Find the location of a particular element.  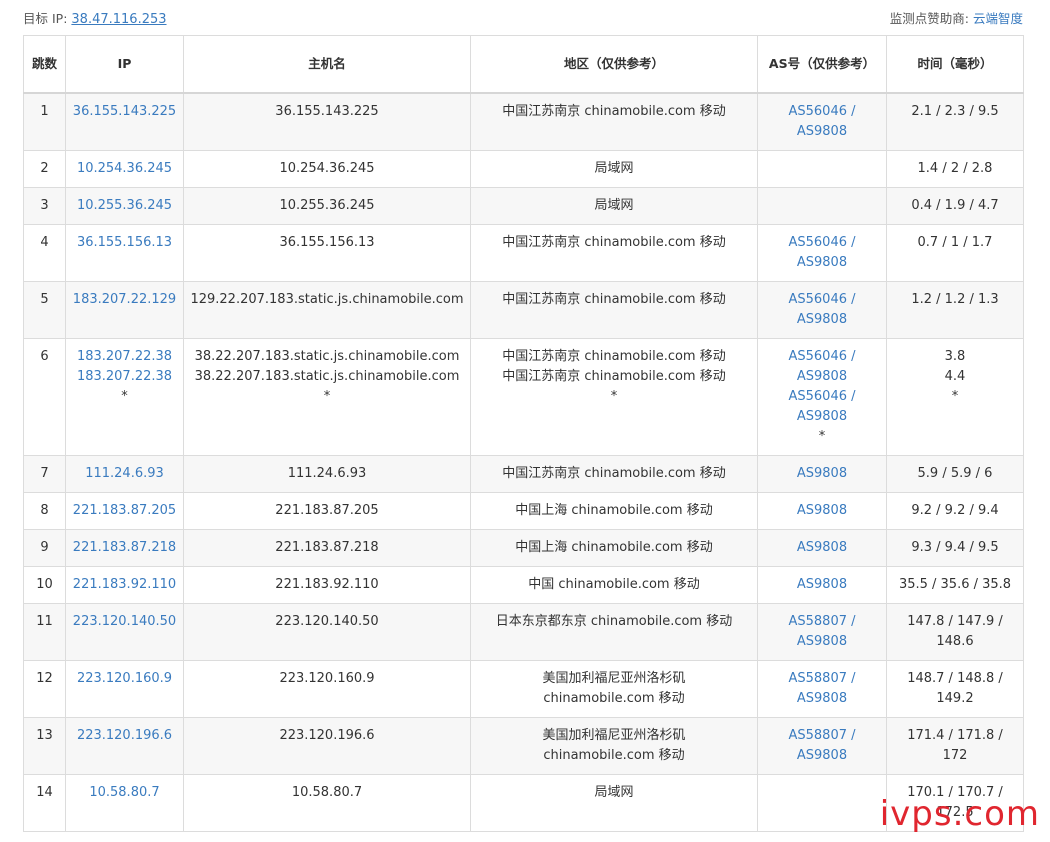

watermark-logo: ivps.com is located at coordinates (959, 814).